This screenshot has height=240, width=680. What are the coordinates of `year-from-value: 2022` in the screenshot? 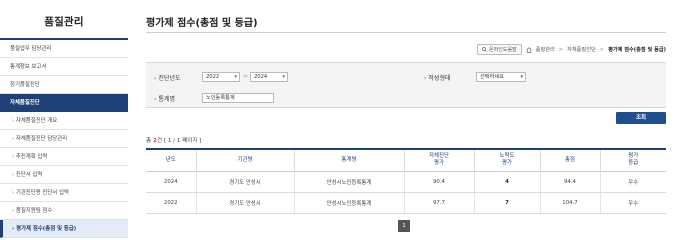 It's located at (213, 77).